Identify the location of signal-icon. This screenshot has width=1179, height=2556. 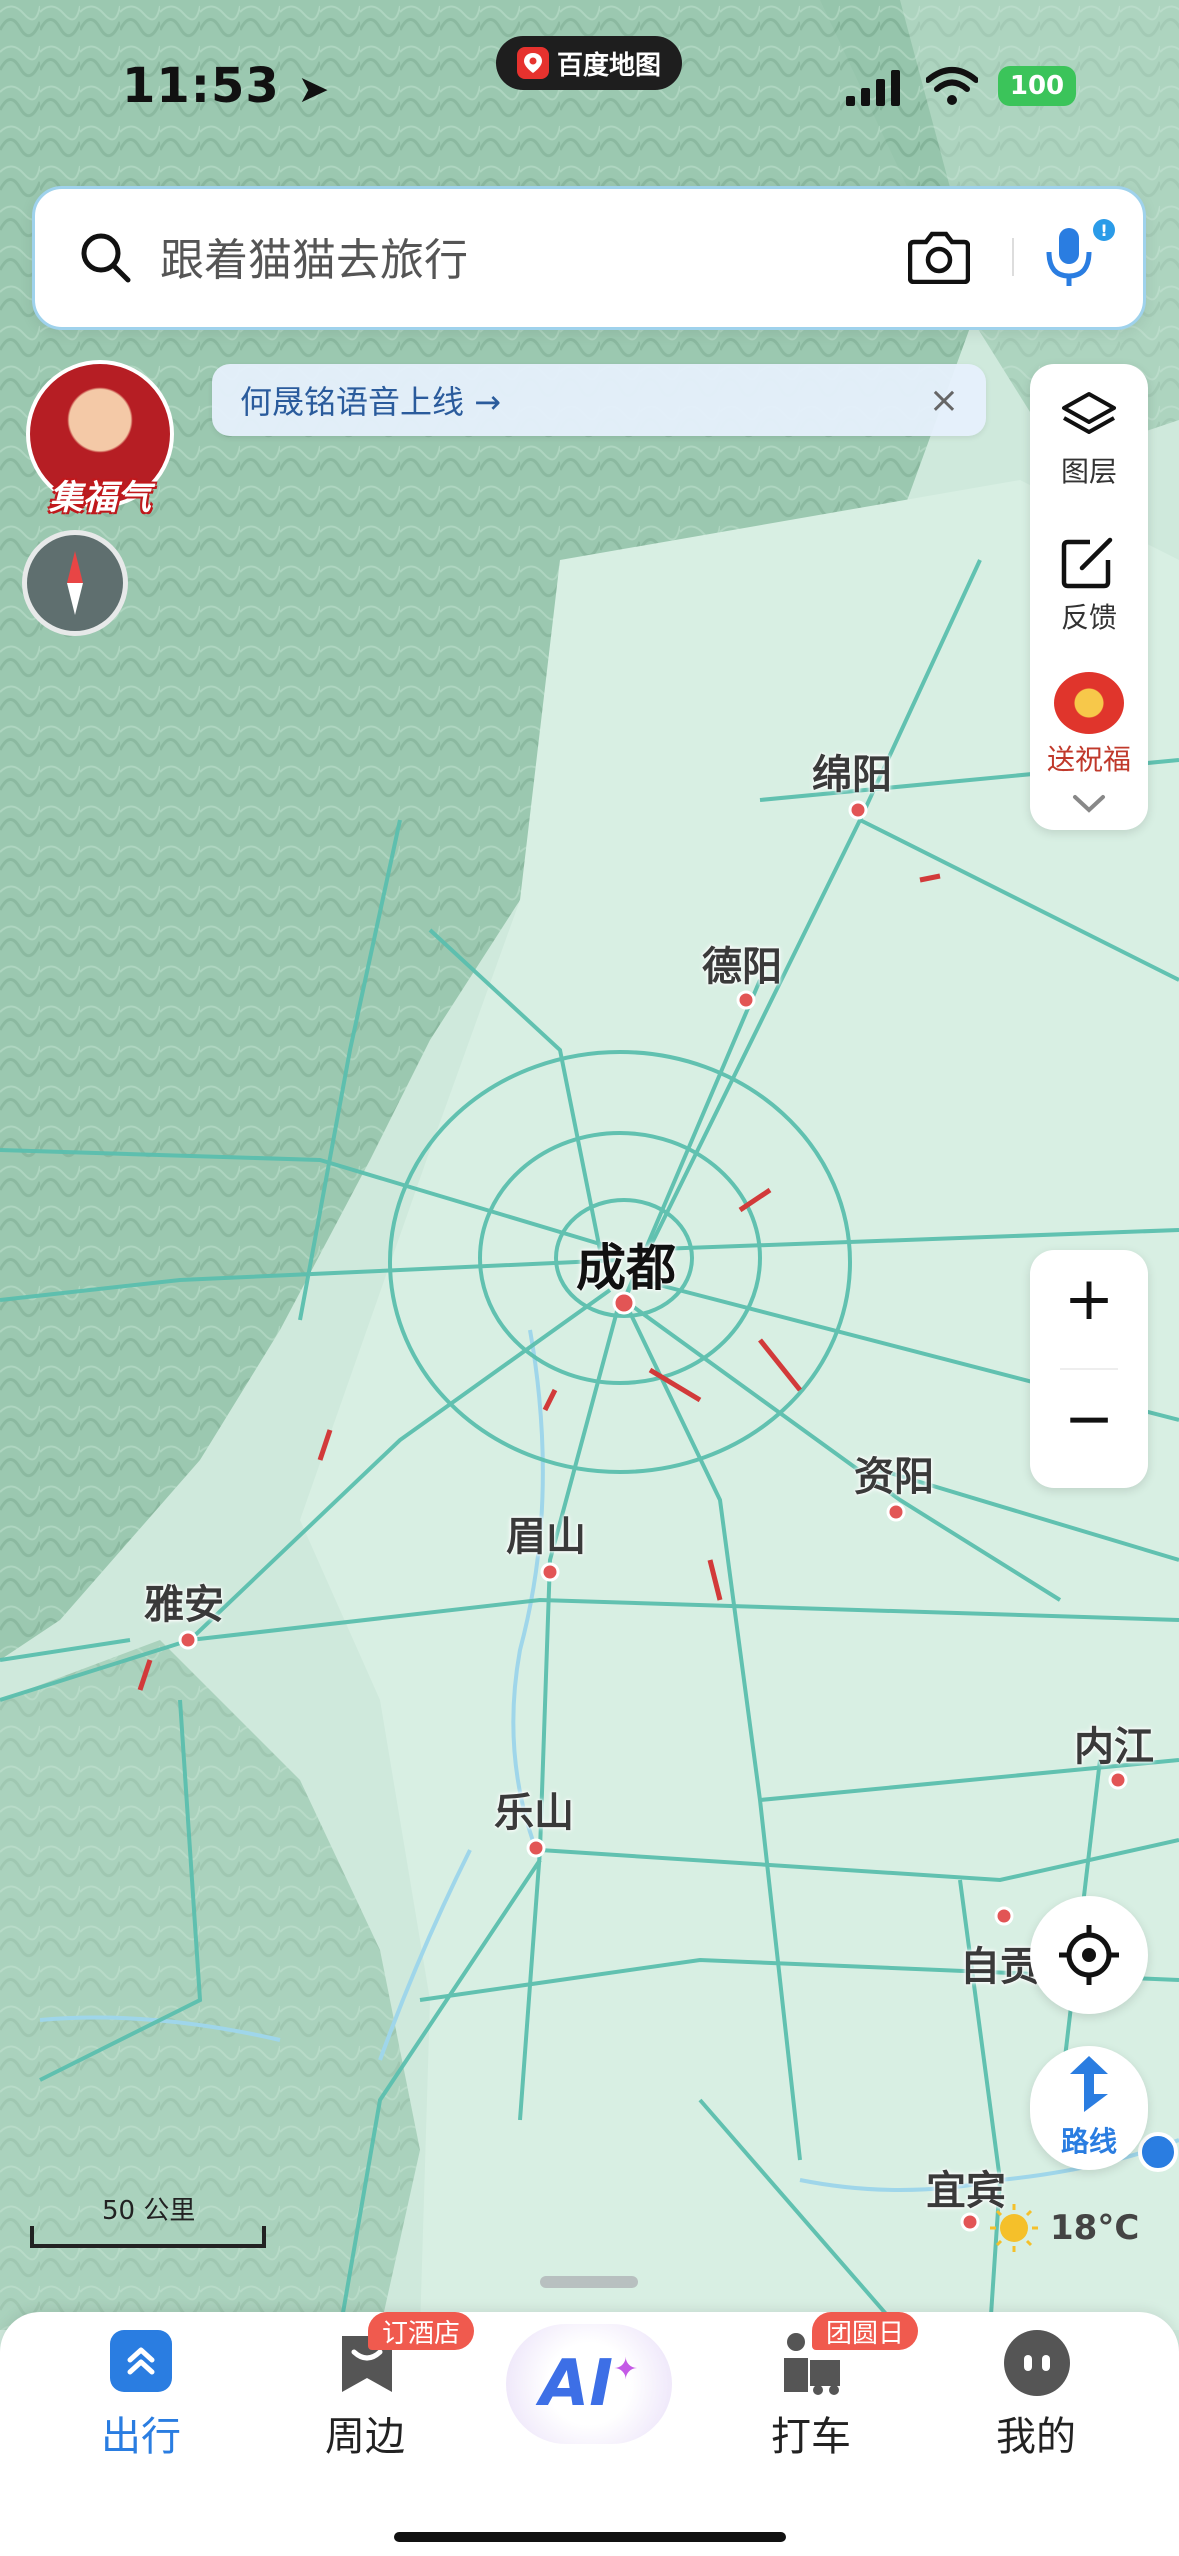
(873, 88).